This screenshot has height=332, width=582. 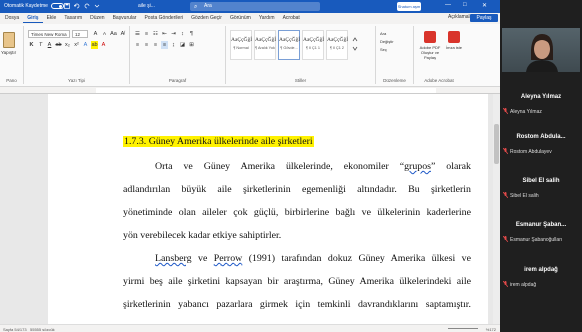 I want to click on participant-name: irem alpdağ, so click(x=541, y=270).